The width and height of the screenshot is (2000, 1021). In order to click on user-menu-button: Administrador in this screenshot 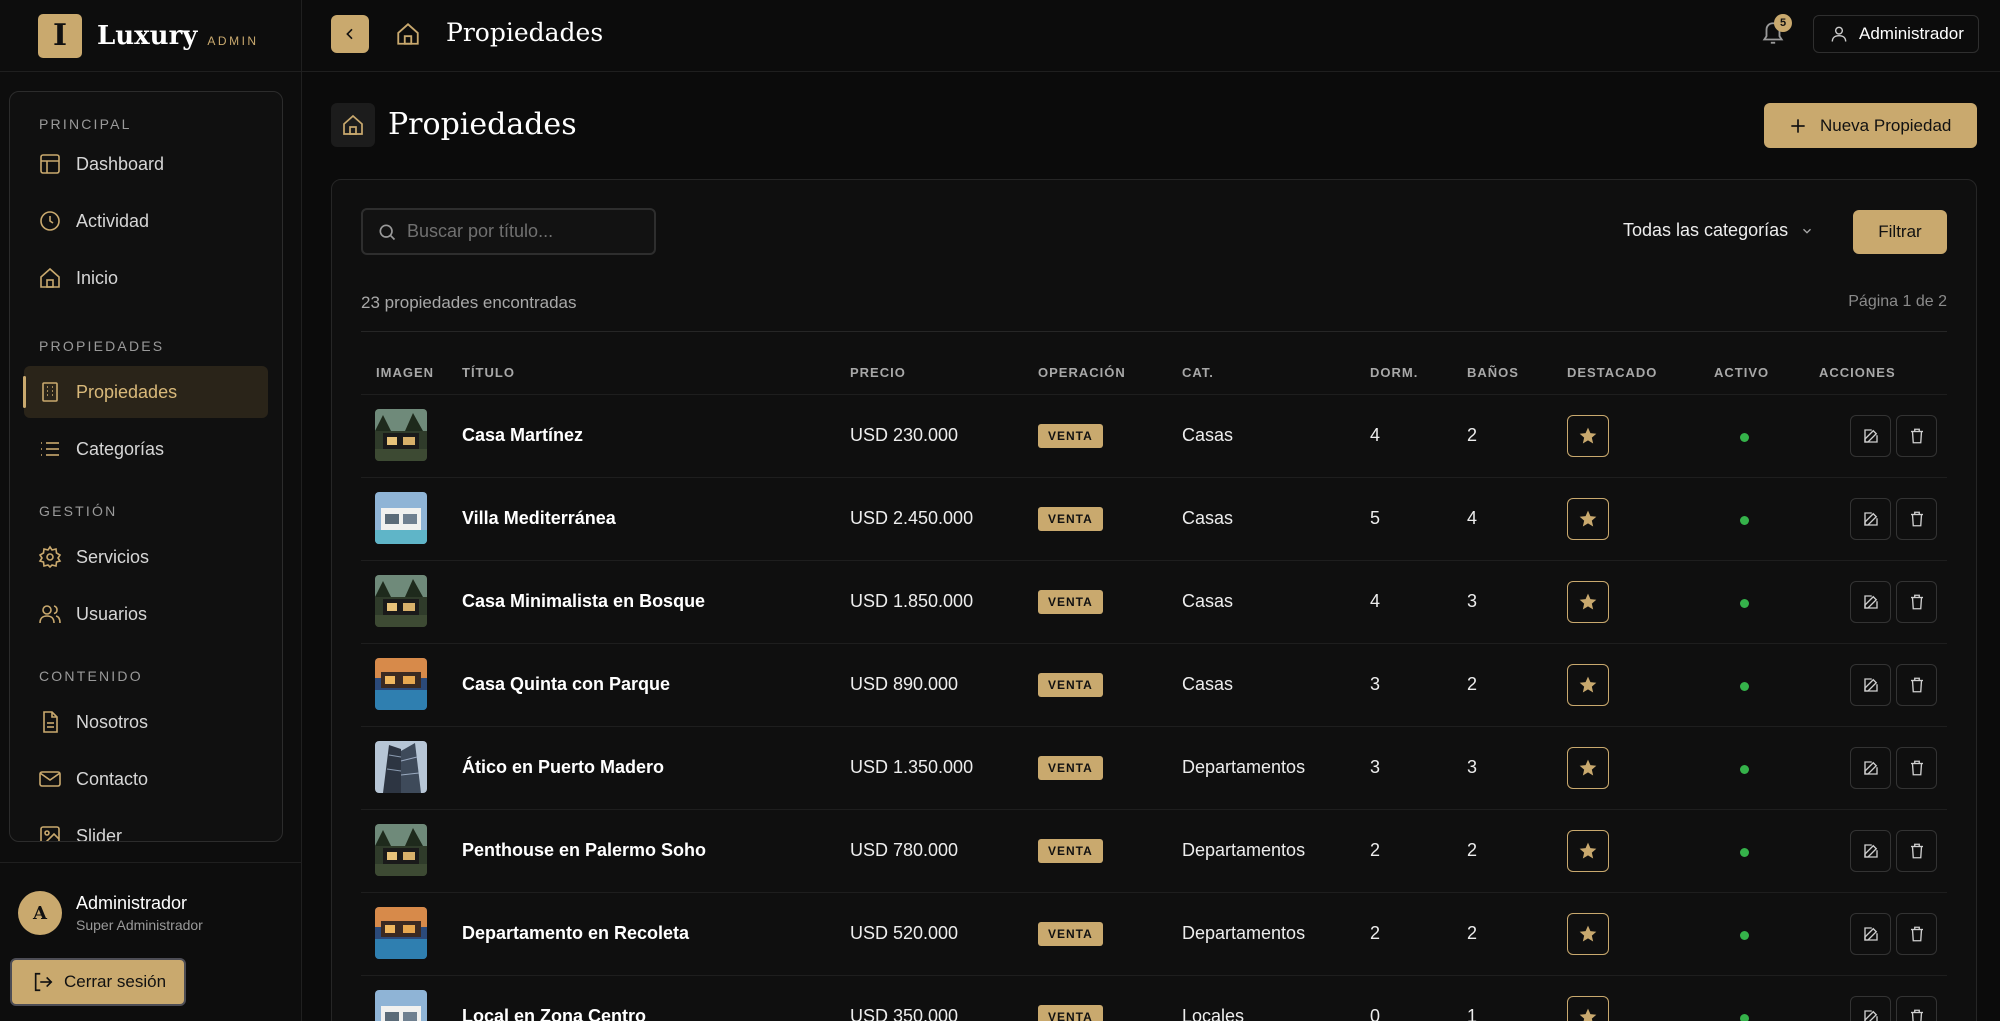, I will do `click(1896, 34)`.